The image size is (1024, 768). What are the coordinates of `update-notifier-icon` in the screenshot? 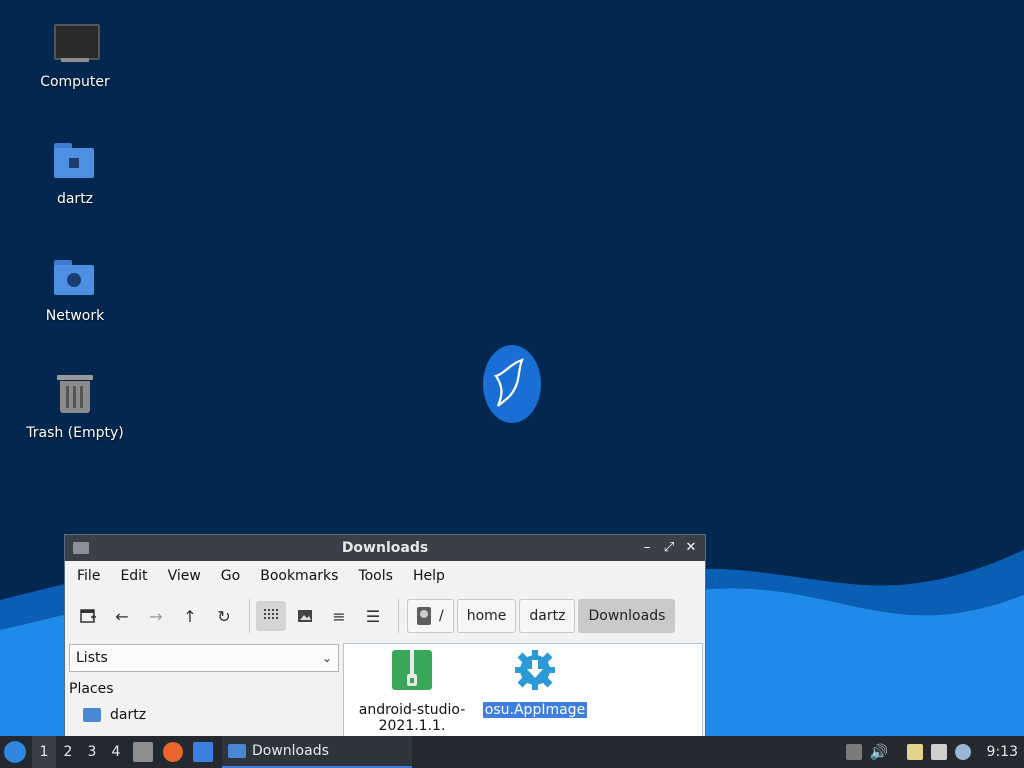 It's located at (962, 752).